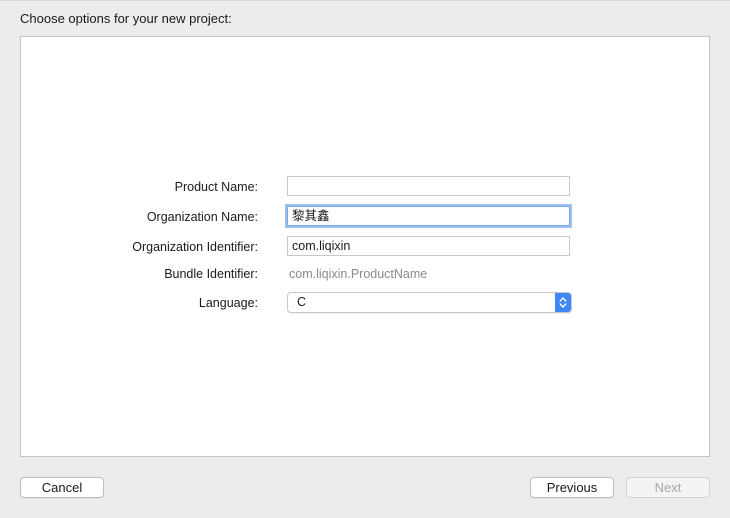  What do you see at coordinates (428, 216) in the screenshot?
I see `organization-name-field: 黎其鑫` at bounding box center [428, 216].